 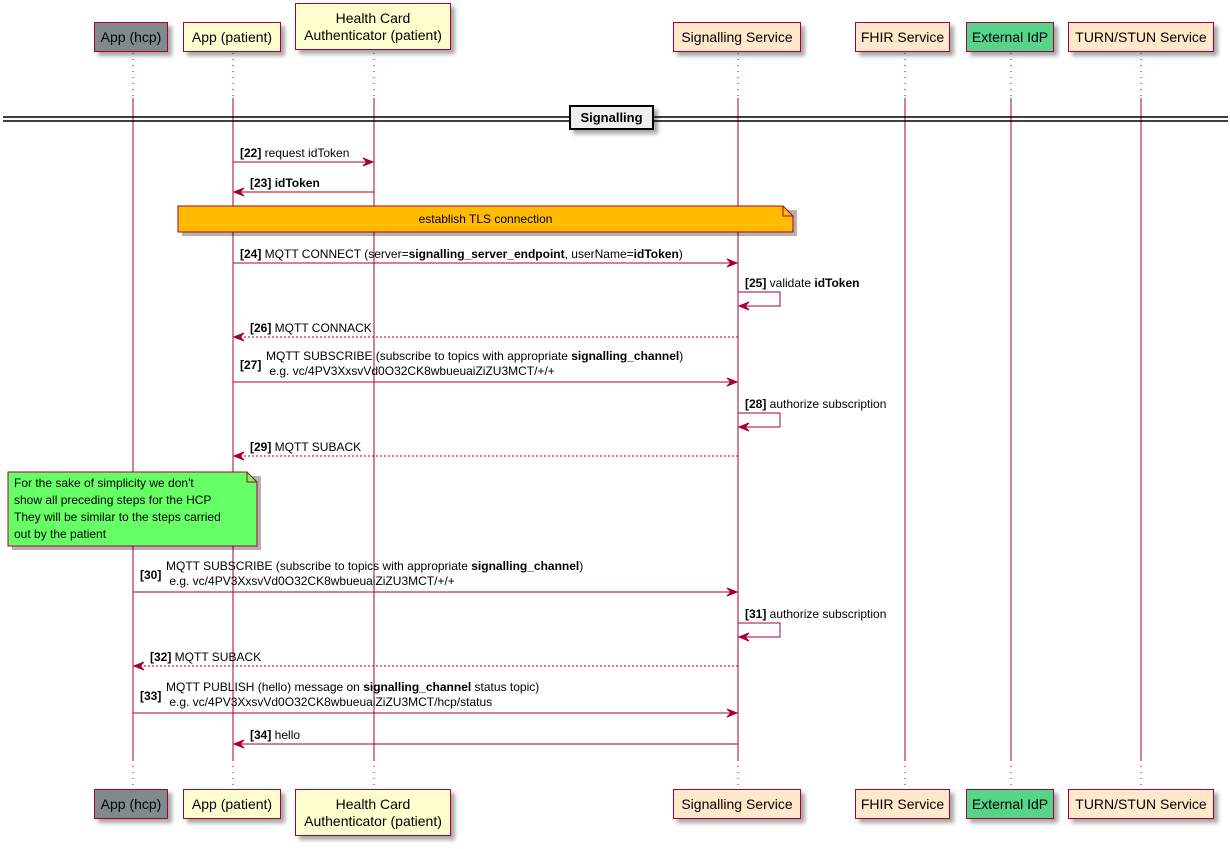 What do you see at coordinates (756, 283) in the screenshot?
I see `message-number: [25]` at bounding box center [756, 283].